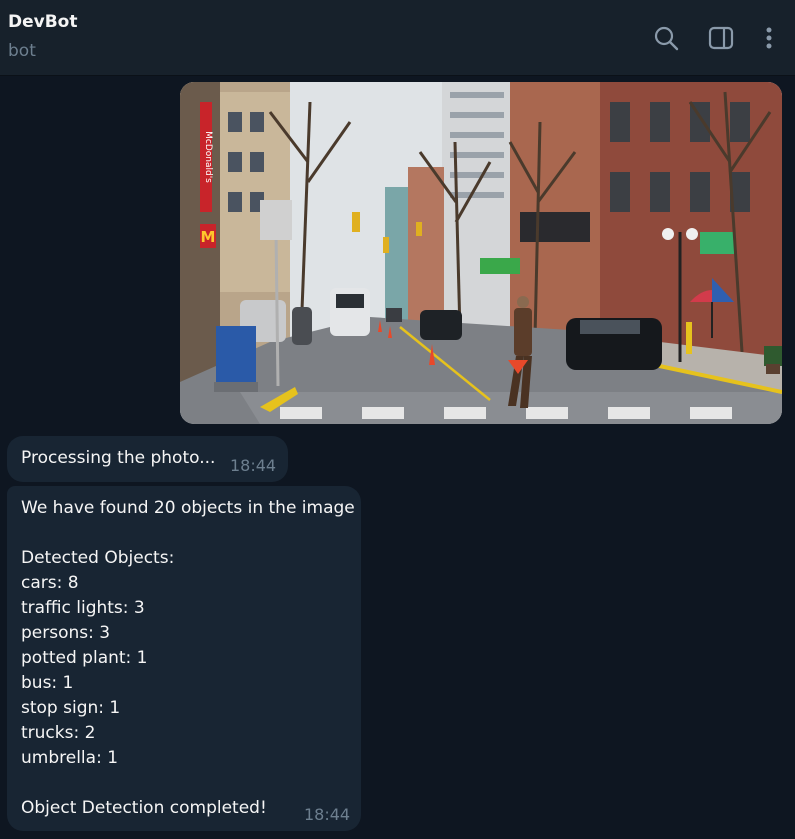  What do you see at coordinates (71, 708) in the screenshot?
I see `object-count-item: stop sign: 1` at bounding box center [71, 708].